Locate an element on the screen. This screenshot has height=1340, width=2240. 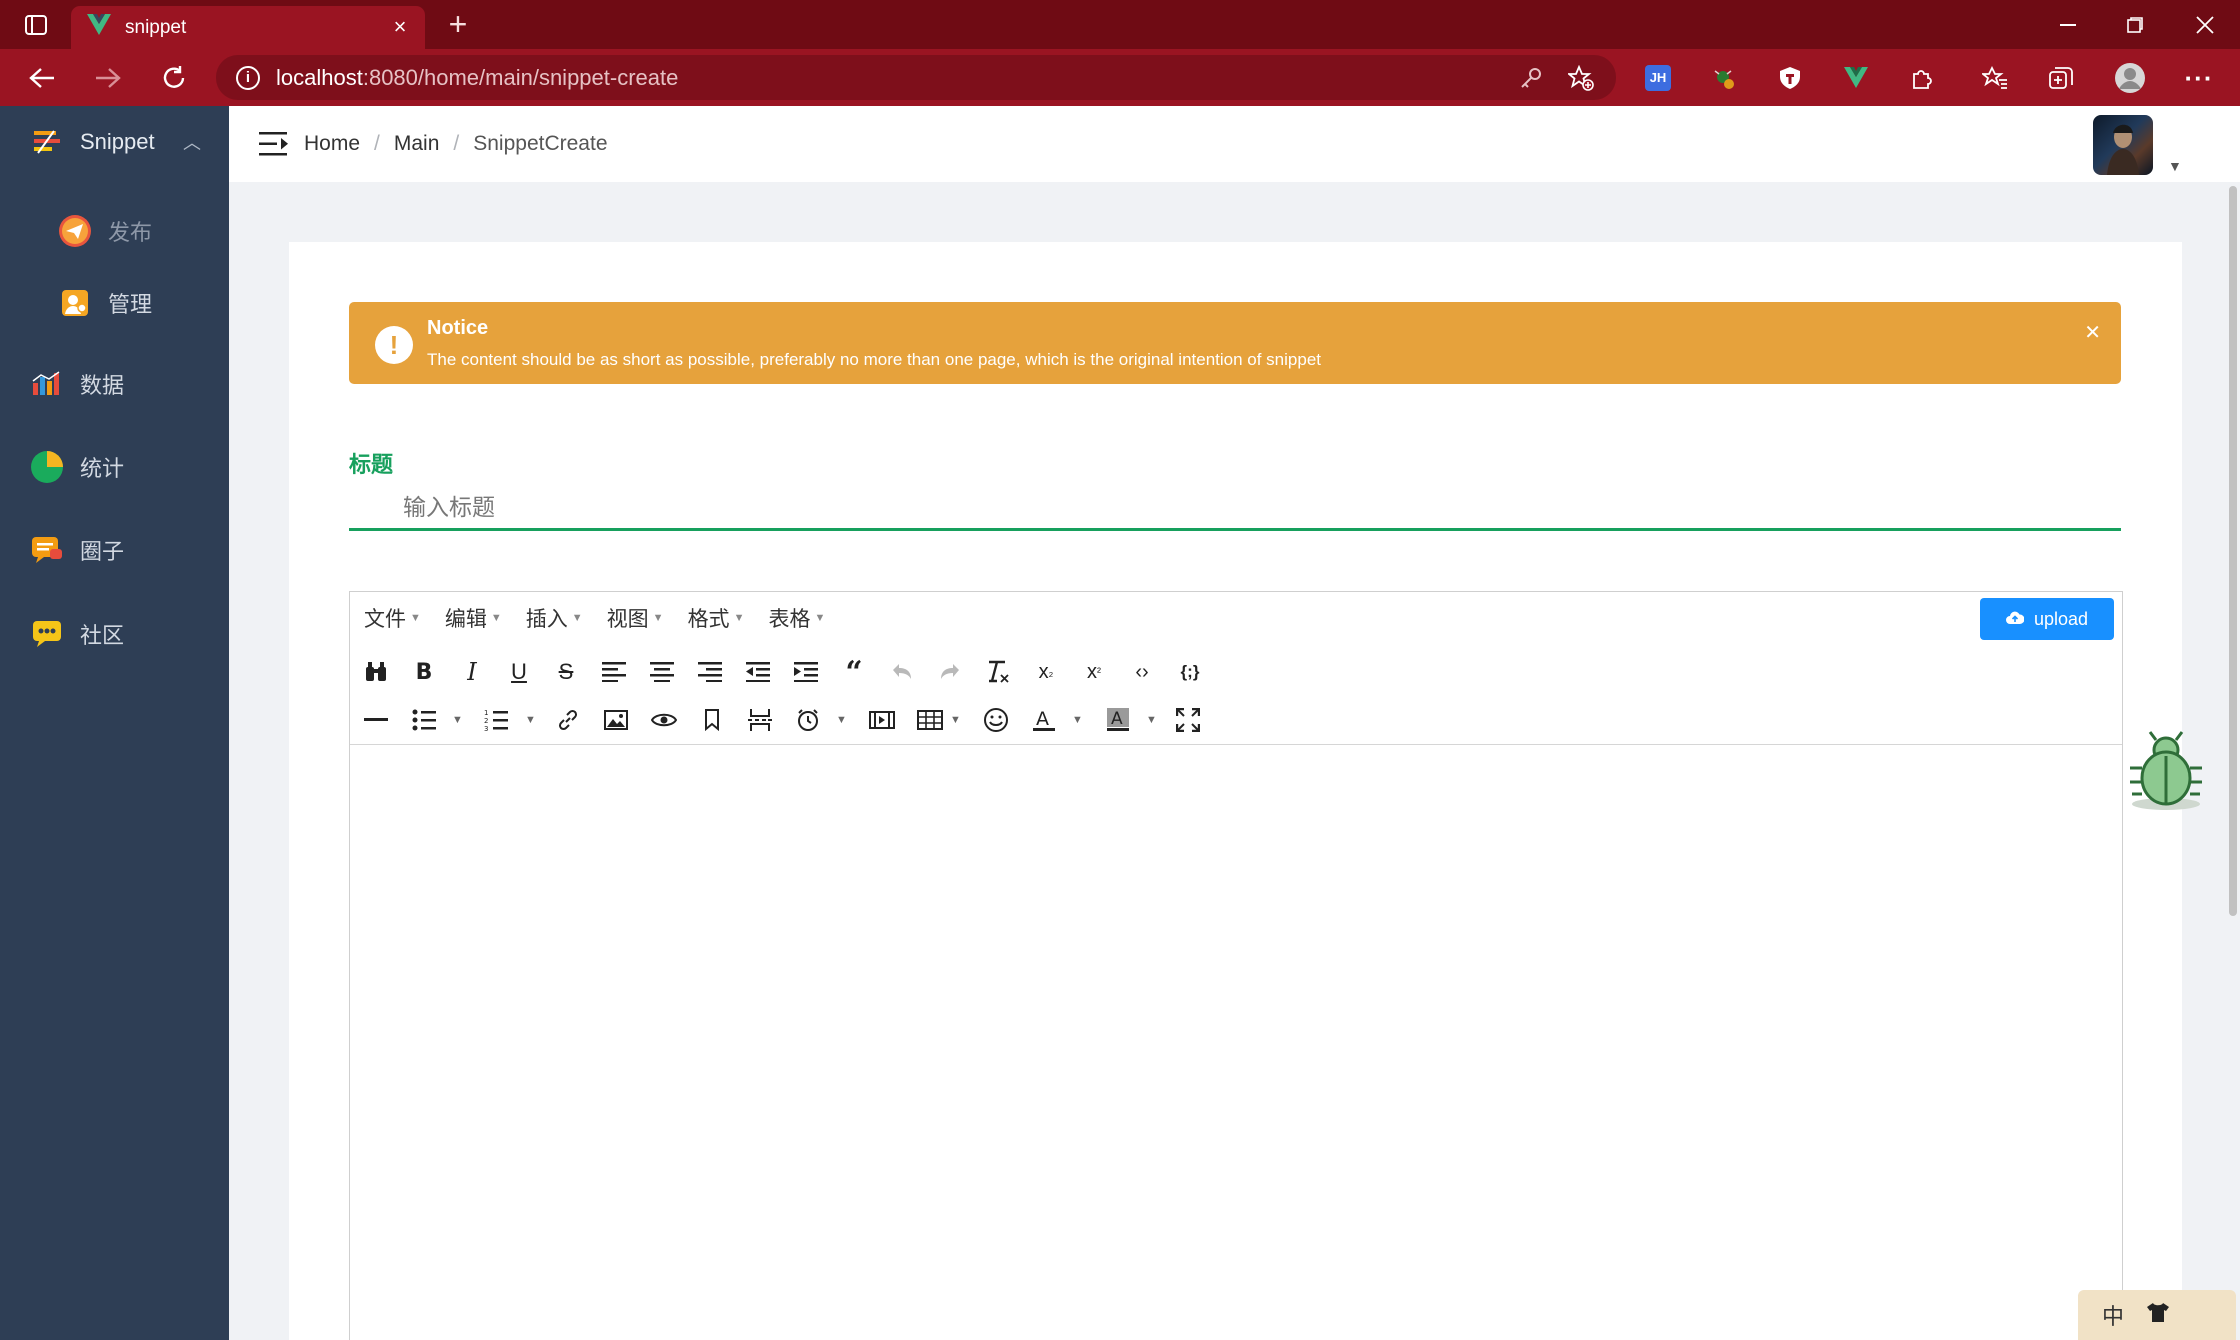
subscript-icon: x₂ is located at coordinates (1046, 672).